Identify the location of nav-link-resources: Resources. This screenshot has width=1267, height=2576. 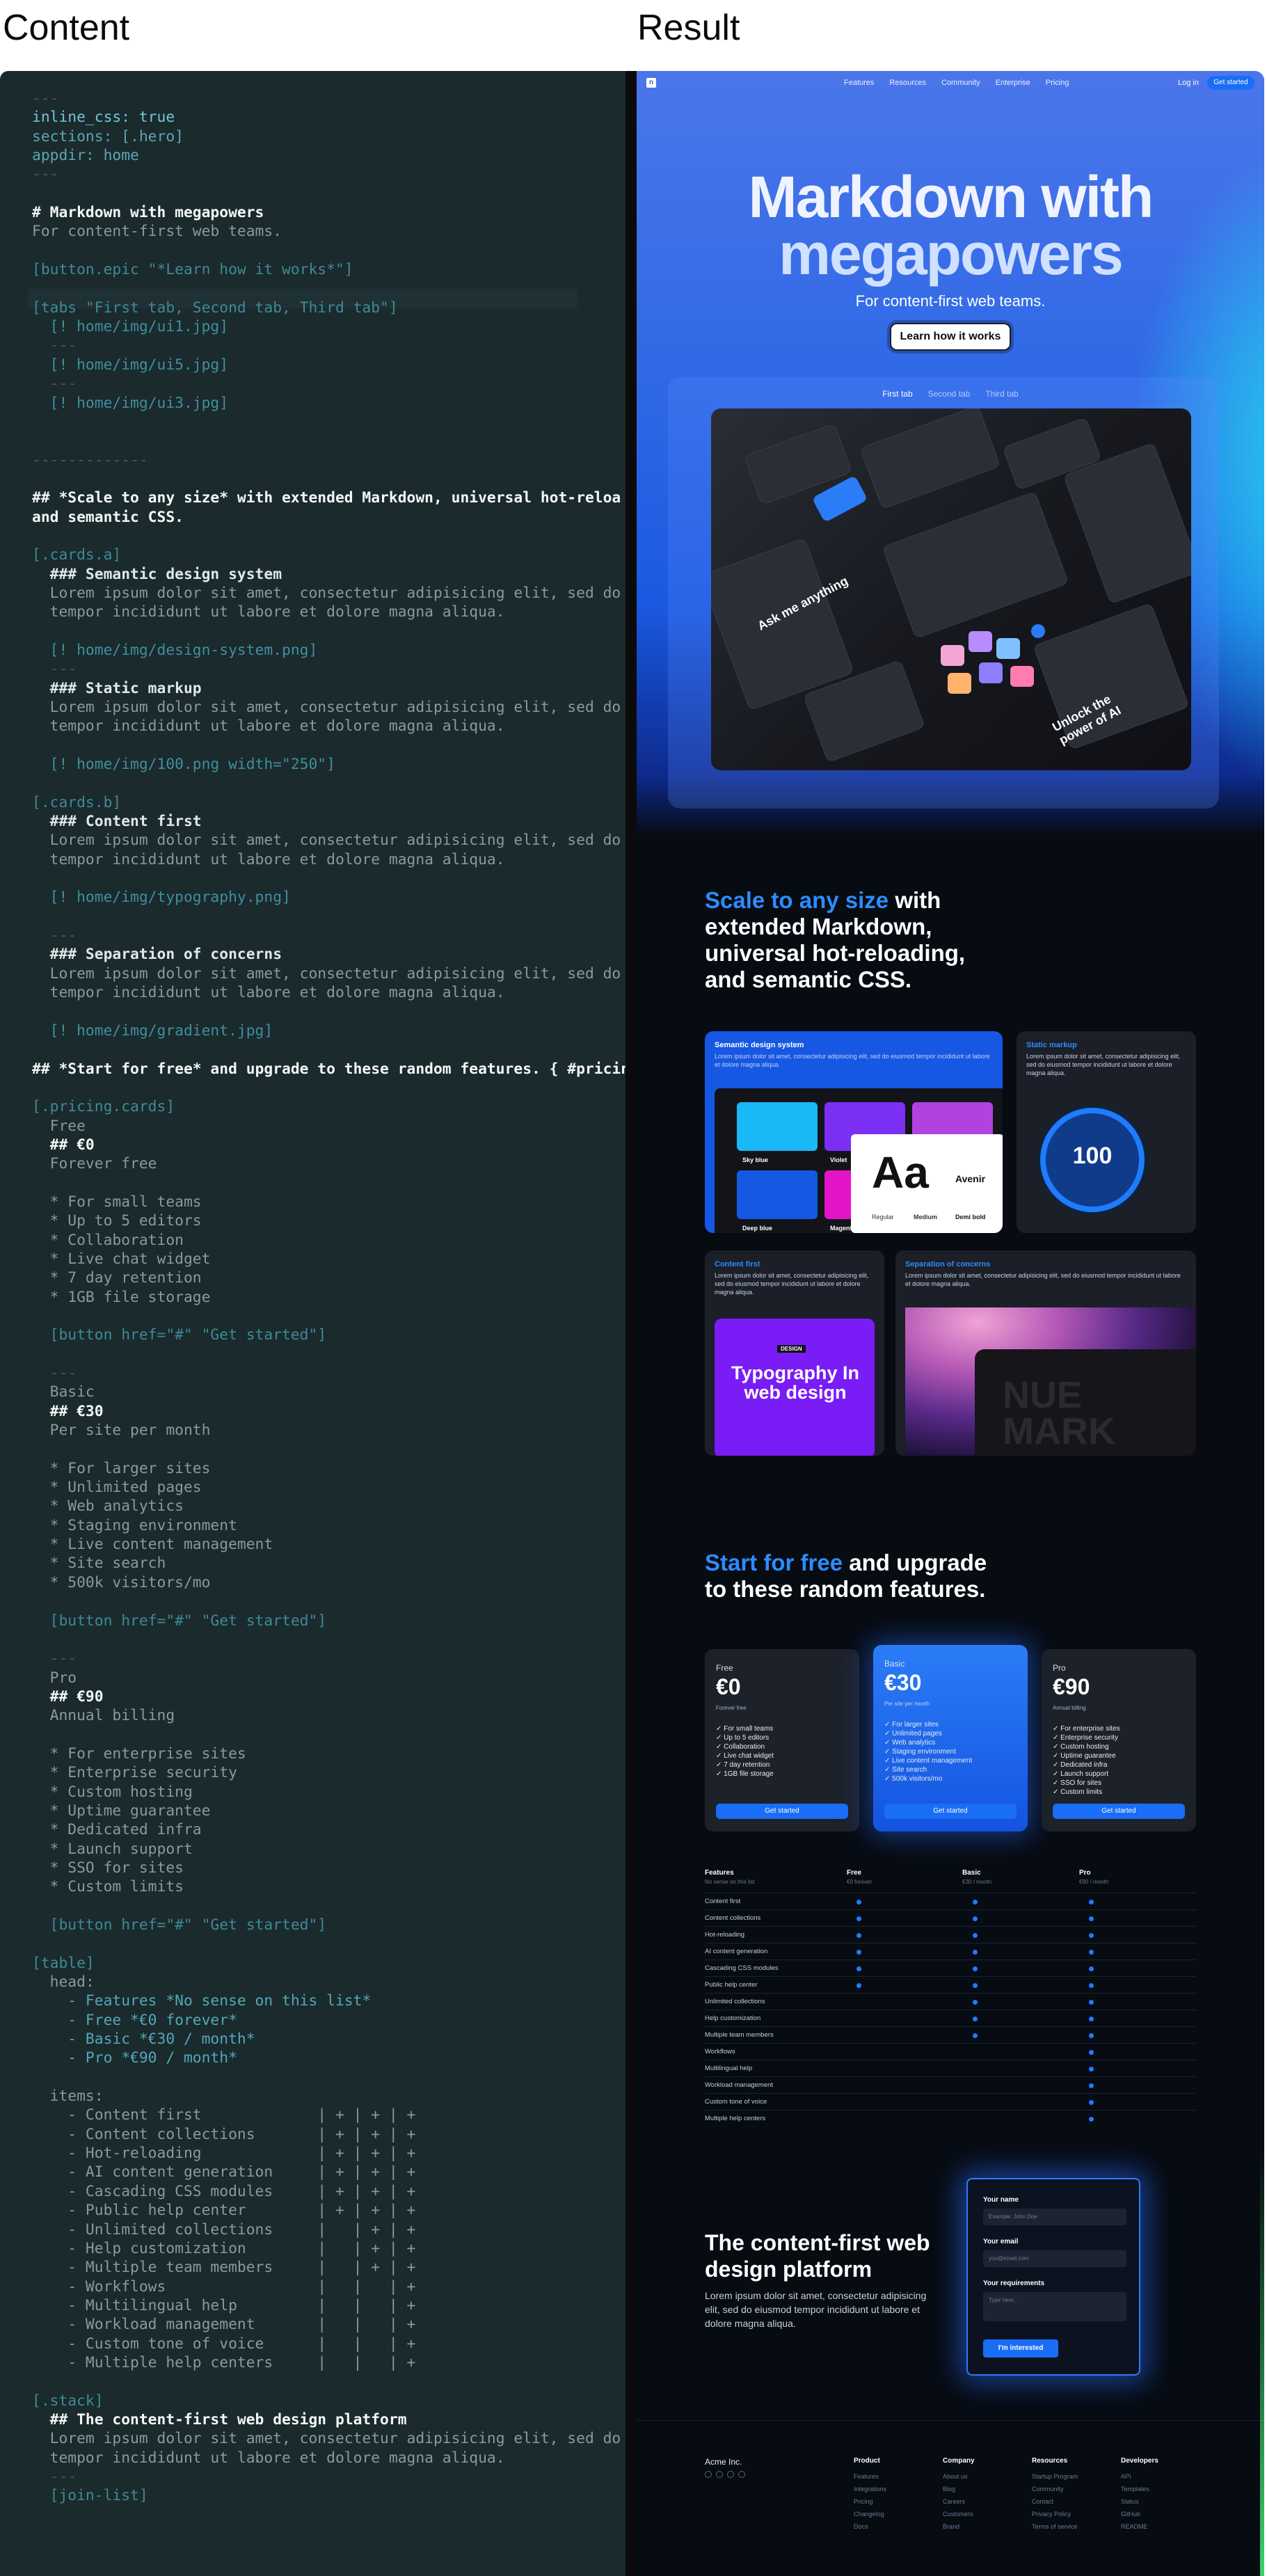
(907, 83).